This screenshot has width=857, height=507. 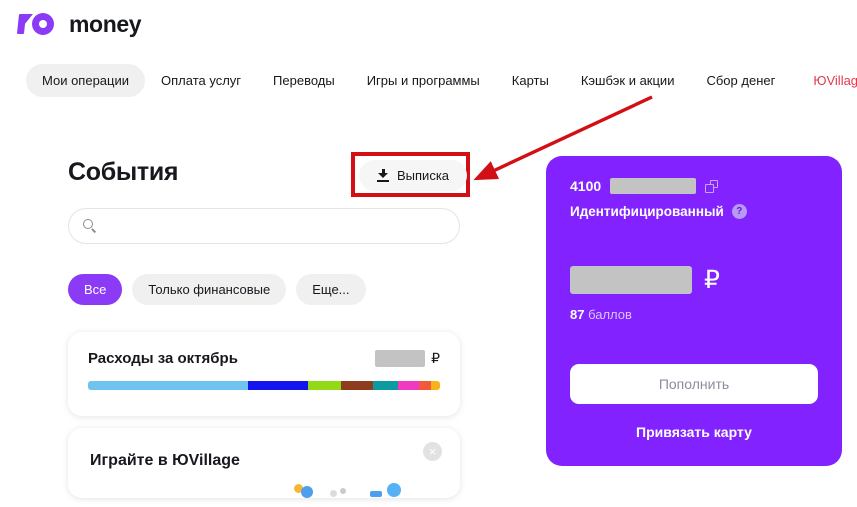 I want to click on account-prefix: 4100, so click(x=586, y=186).